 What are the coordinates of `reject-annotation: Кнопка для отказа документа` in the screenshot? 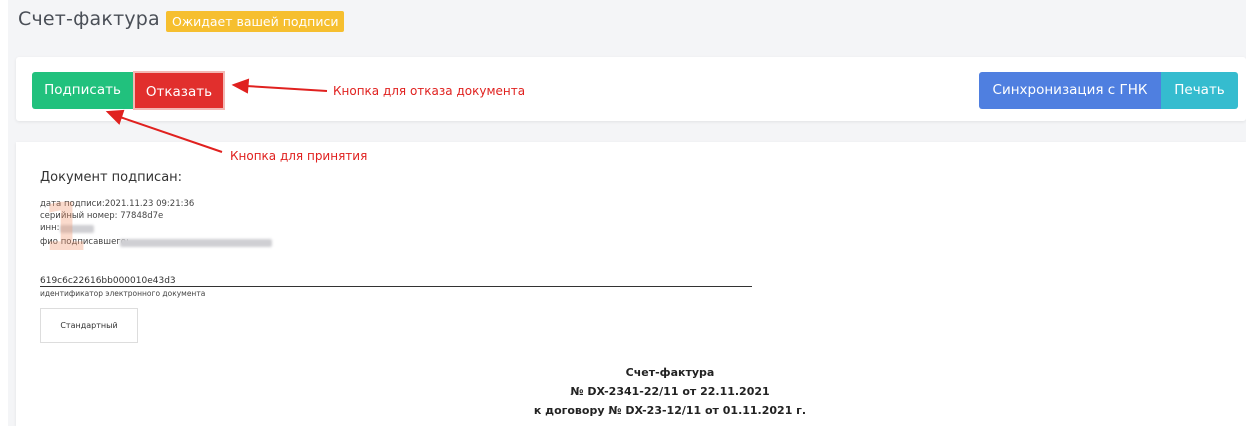 It's located at (429, 91).